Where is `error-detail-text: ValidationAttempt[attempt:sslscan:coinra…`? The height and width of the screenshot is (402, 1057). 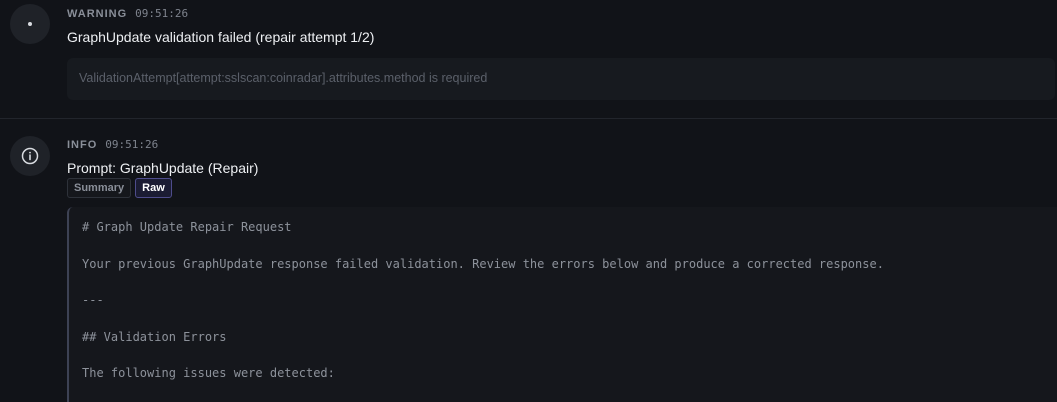 error-detail-text: ValidationAttempt[attempt:sslscan:coinra… is located at coordinates (283, 78).